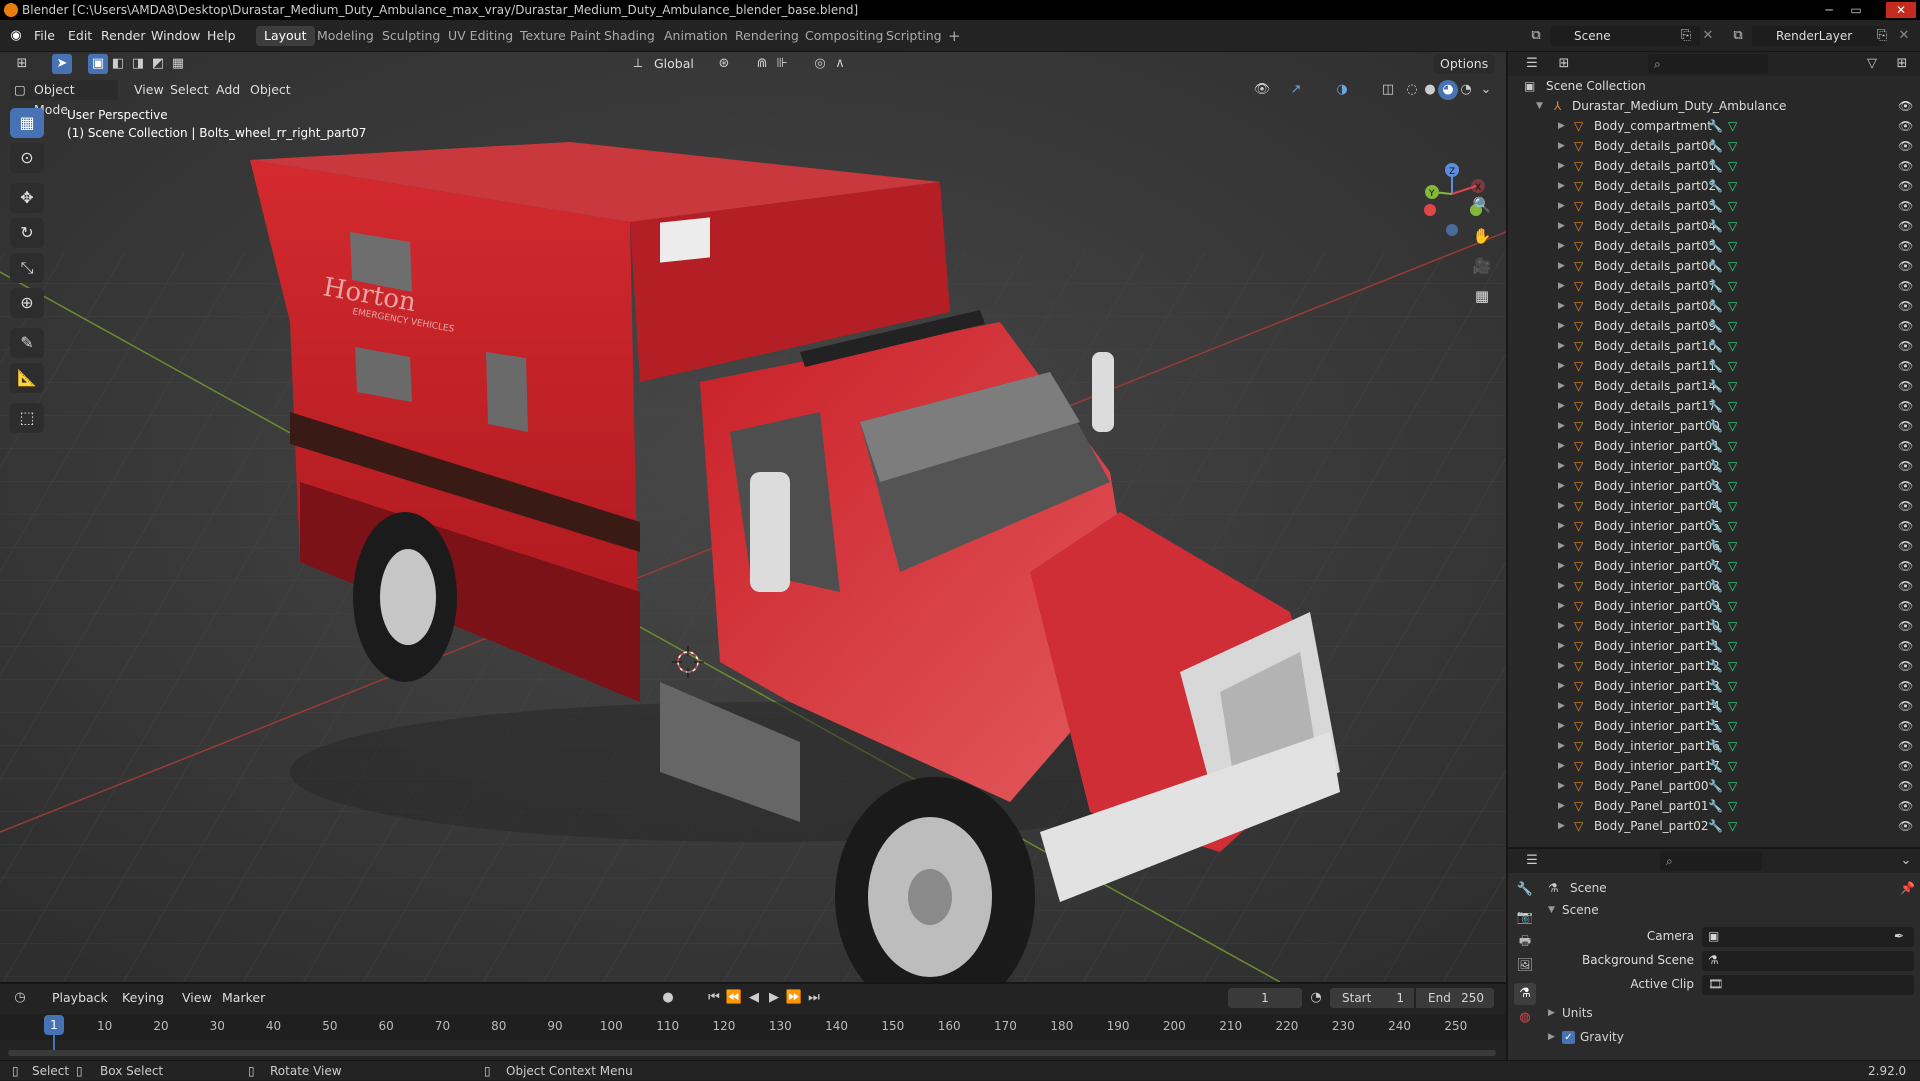 This screenshot has width=1920, height=1081. What do you see at coordinates (1525, 918) in the screenshot?
I see `render-tab: 📷` at bounding box center [1525, 918].